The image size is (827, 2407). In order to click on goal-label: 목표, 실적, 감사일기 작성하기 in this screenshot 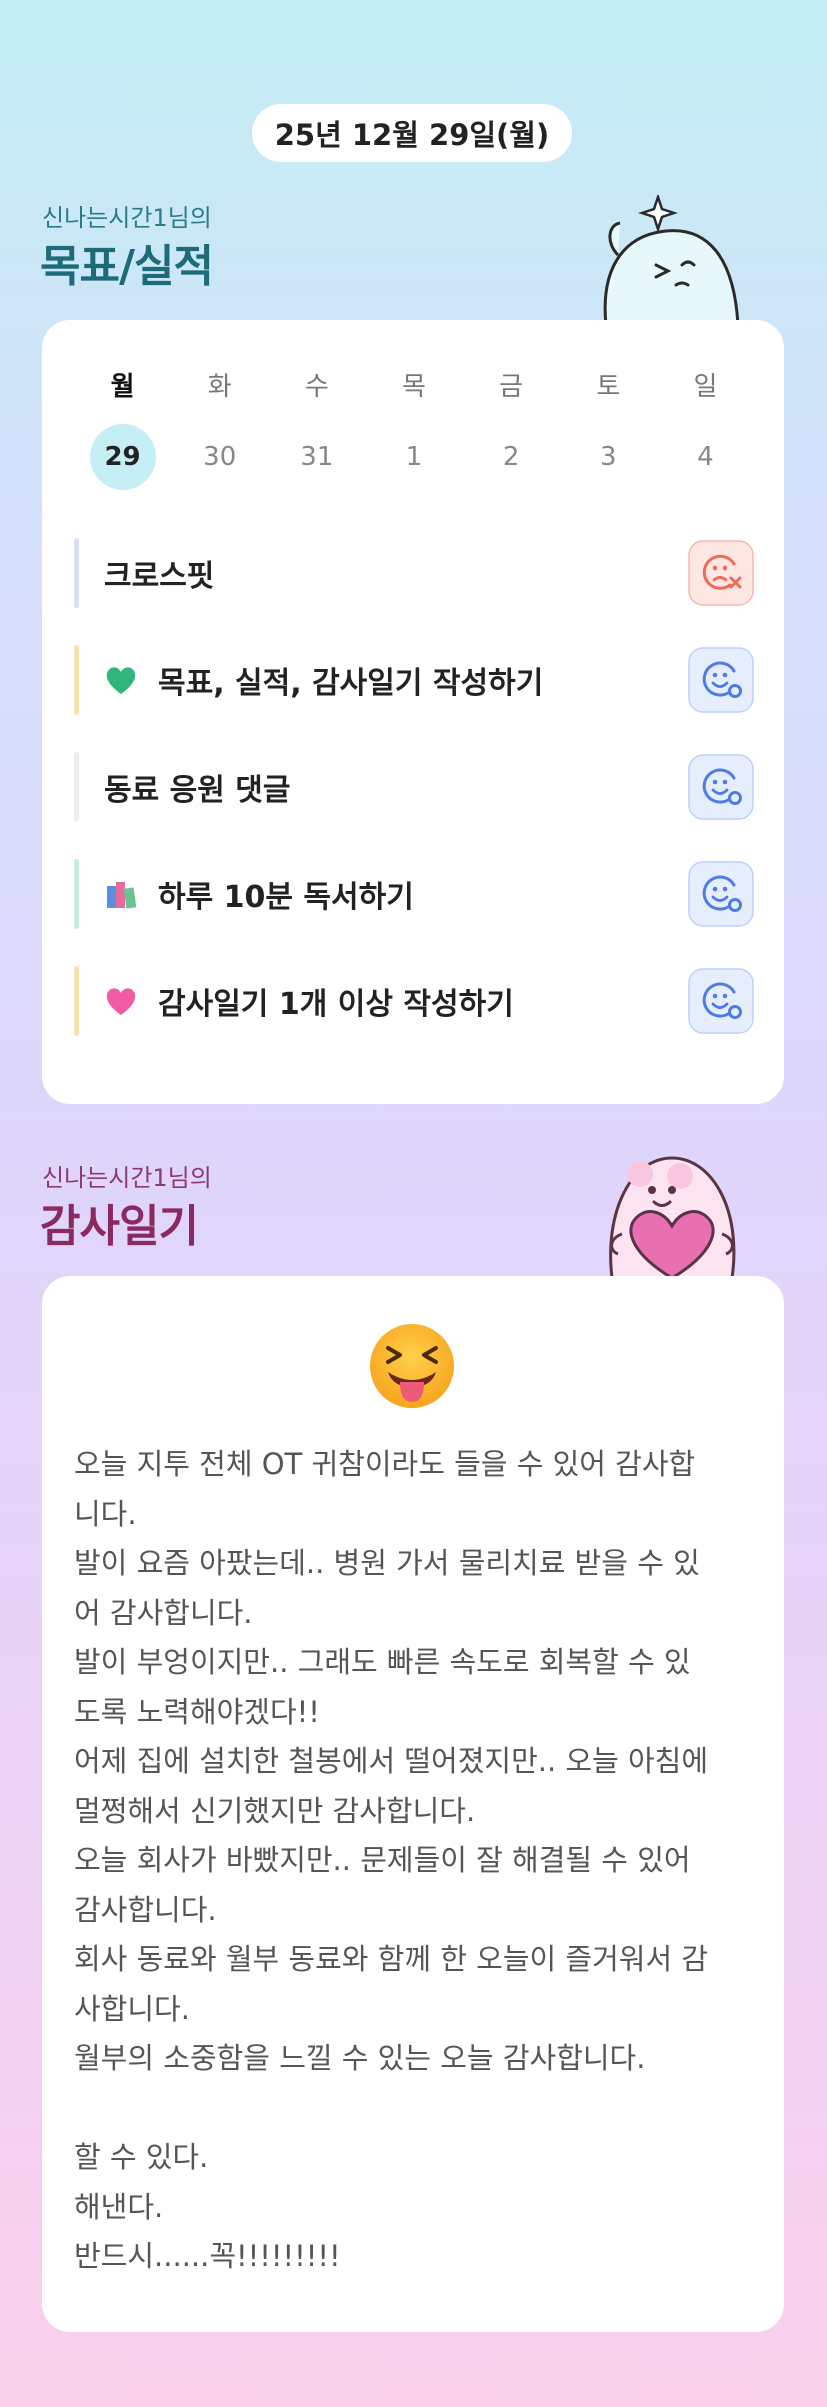, I will do `click(323, 680)`.